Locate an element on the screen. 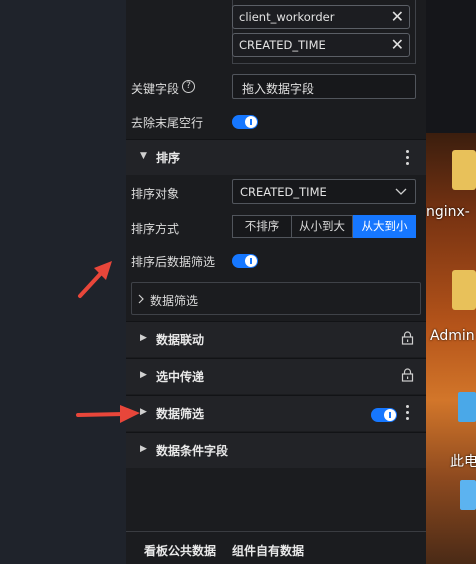 Image resolution: width=476 pixels, height=564 pixels. section-data-condition-fields: ▶ 数据条件字段 is located at coordinates (276, 450).